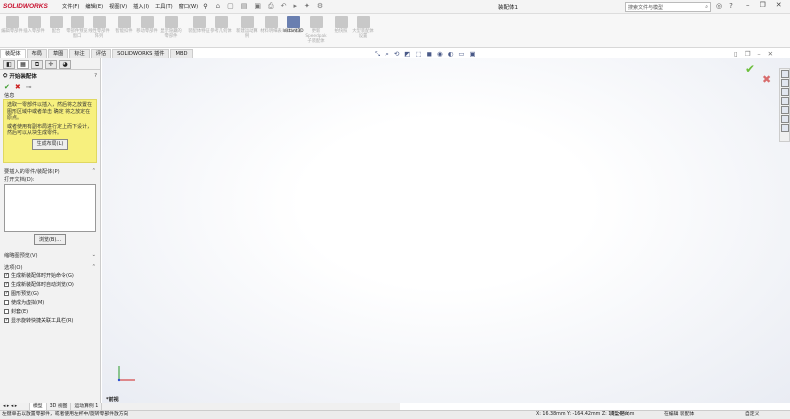 This screenshot has width=790, height=419. I want to click on search-icon: ⌕, so click(706, 7).